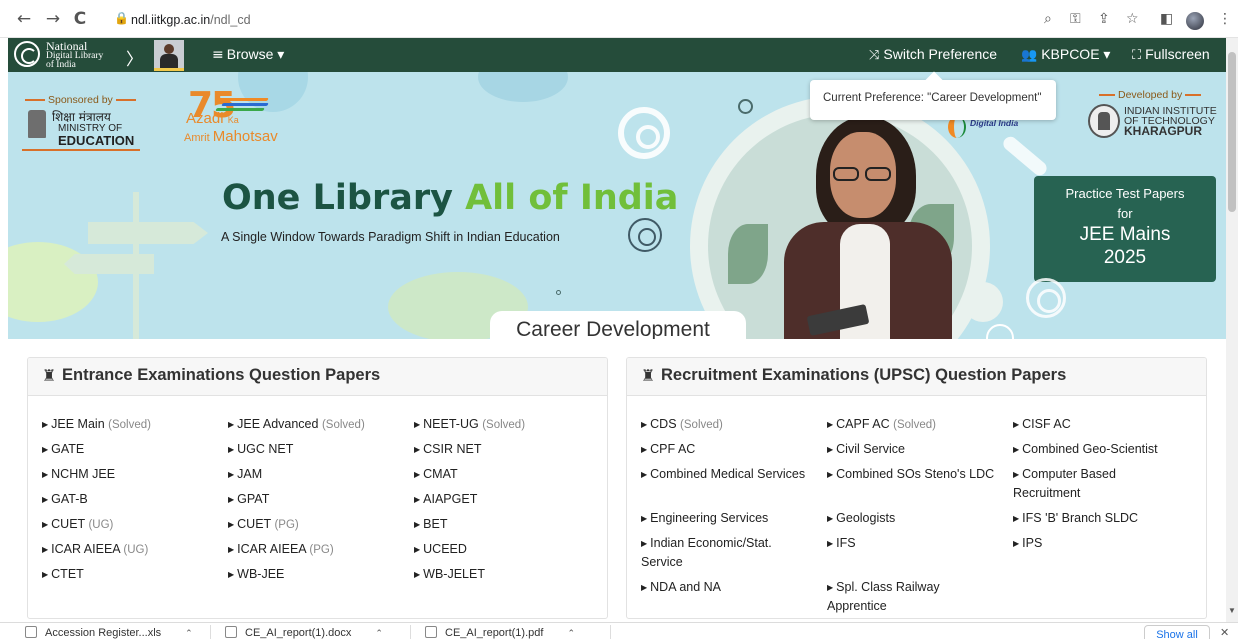 This screenshot has width=1238, height=639. I want to click on exam-link: ▶ JEE Advanced (Solved), so click(317, 425).